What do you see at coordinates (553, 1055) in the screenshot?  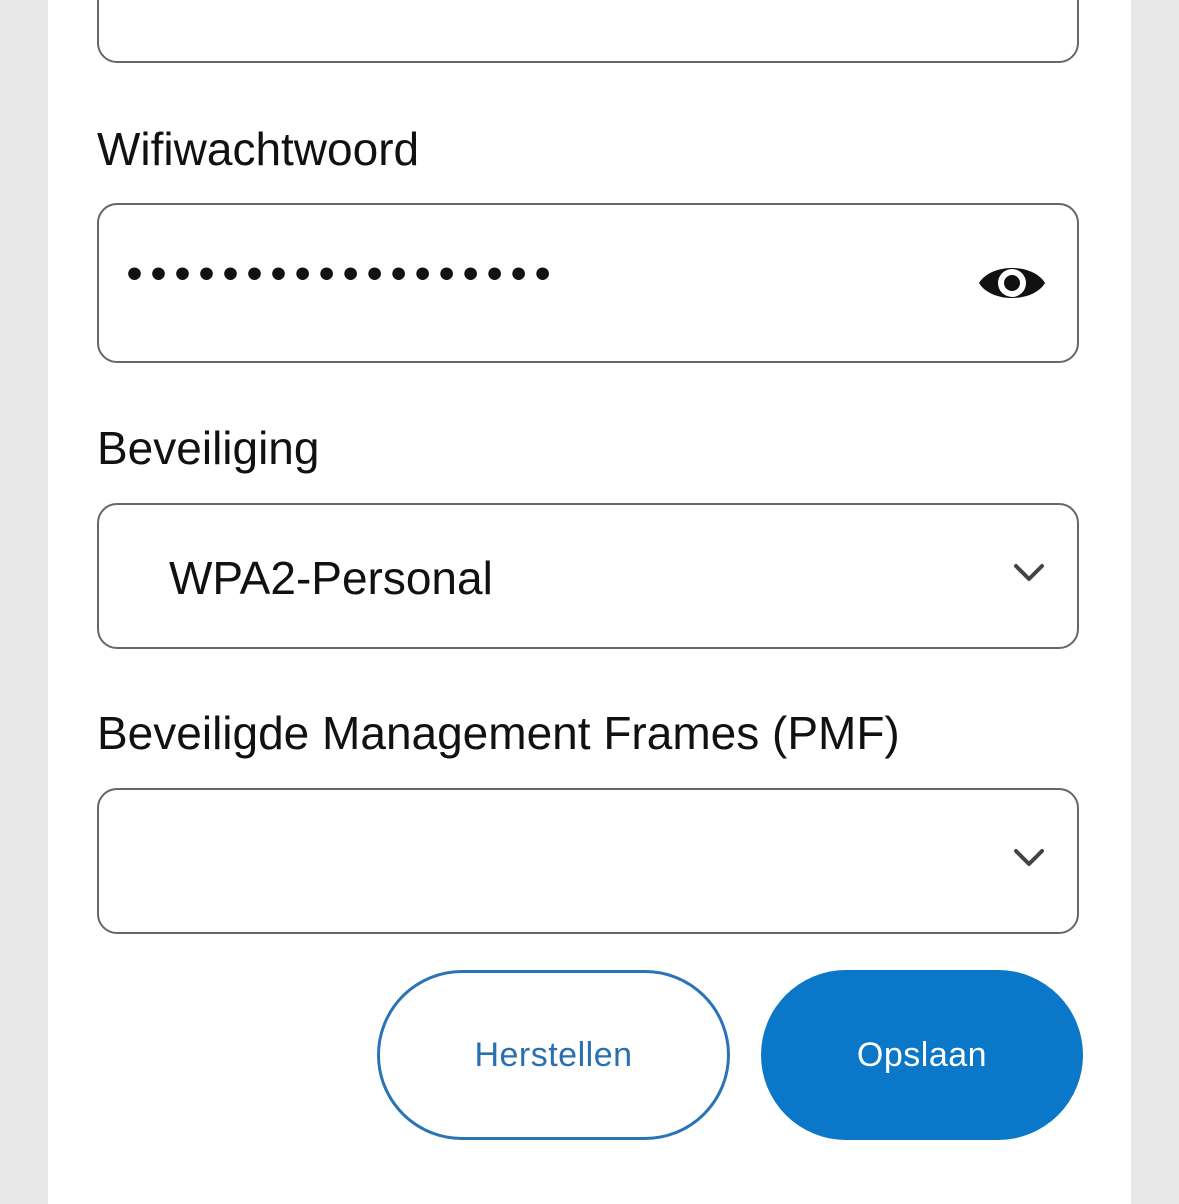 I see `reset-button: Herstellen` at bounding box center [553, 1055].